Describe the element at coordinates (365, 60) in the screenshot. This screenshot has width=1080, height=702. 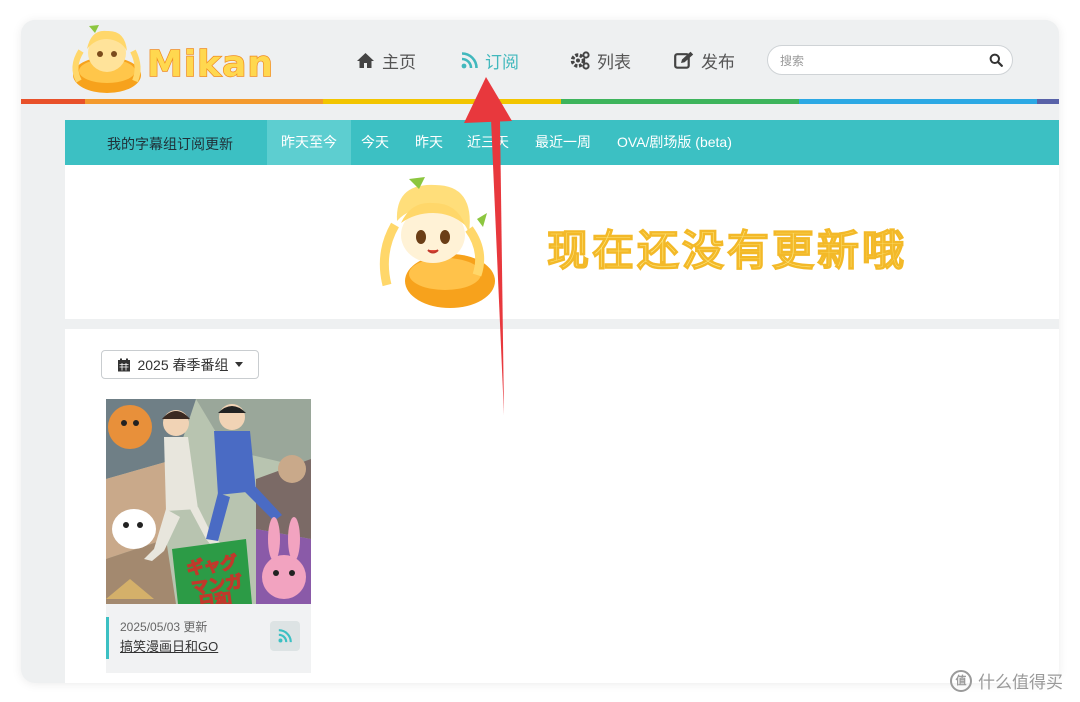
I see `home-icon` at that location.